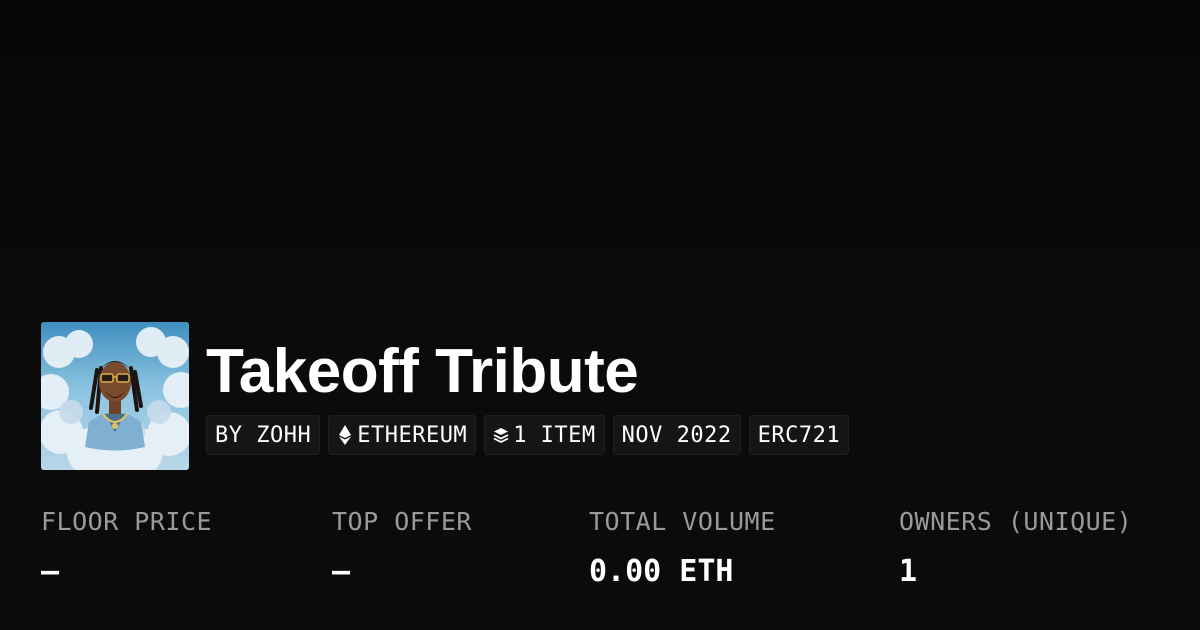 This screenshot has height=630, width=1200. What do you see at coordinates (1016, 521) in the screenshot?
I see `owners-label: OWNERS (UNIQUE)` at bounding box center [1016, 521].